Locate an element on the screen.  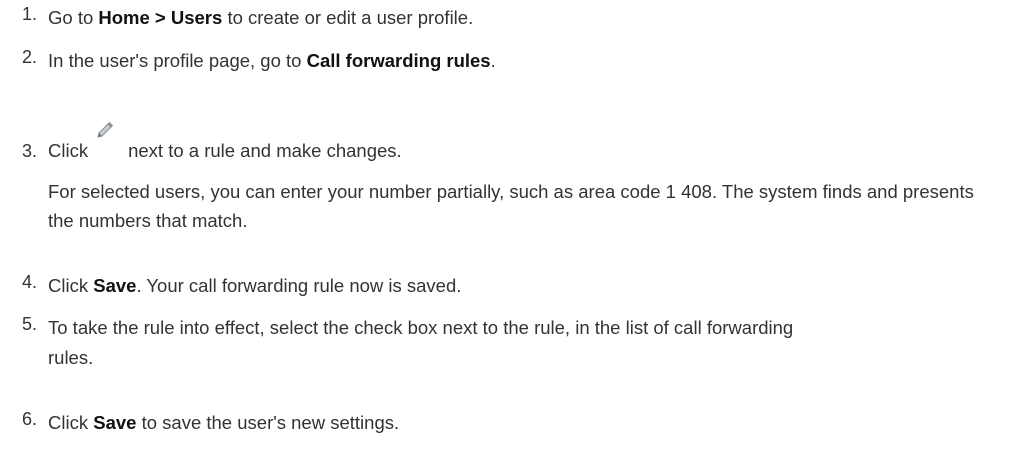
step-number: 5. is located at coordinates (30, 324).